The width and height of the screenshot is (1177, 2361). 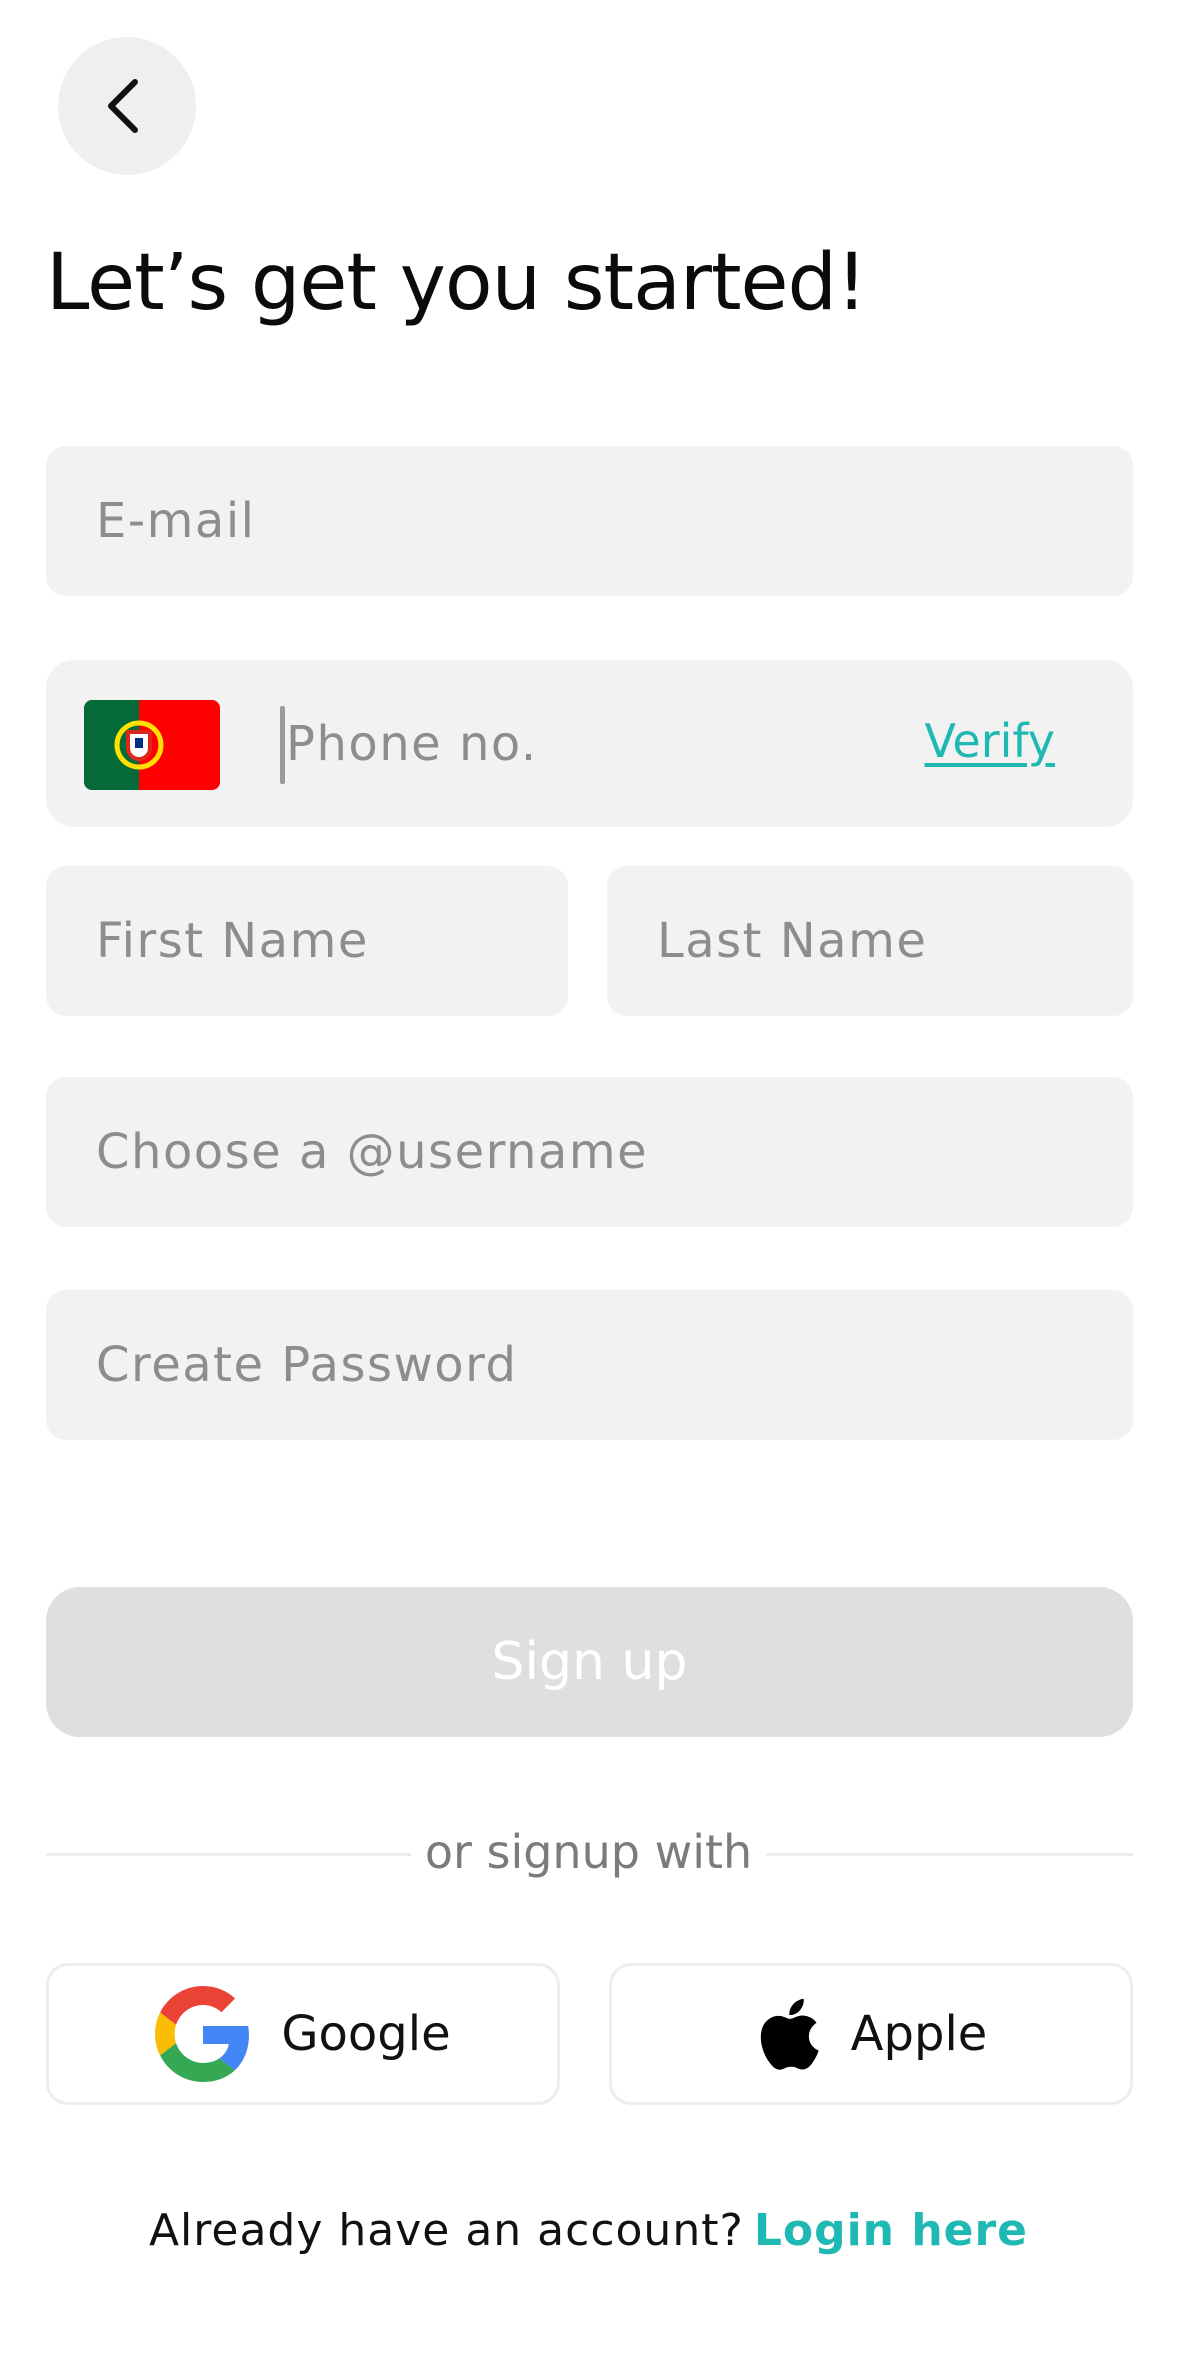 What do you see at coordinates (589, 1662) in the screenshot?
I see `signup-button: Sign up` at bounding box center [589, 1662].